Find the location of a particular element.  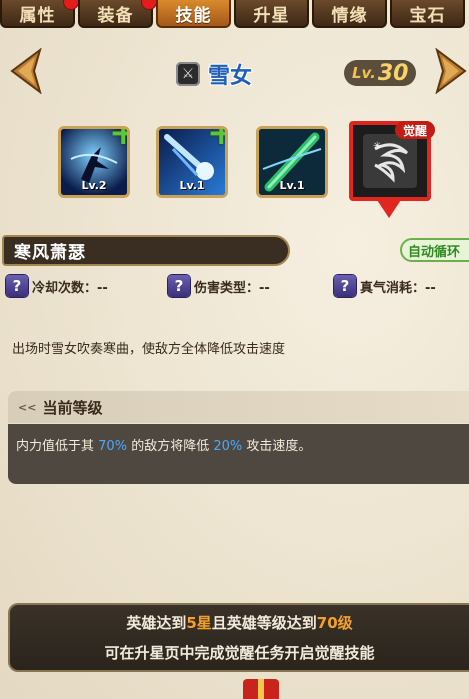

next-hero-arrow-icon is located at coordinates (452, 71).